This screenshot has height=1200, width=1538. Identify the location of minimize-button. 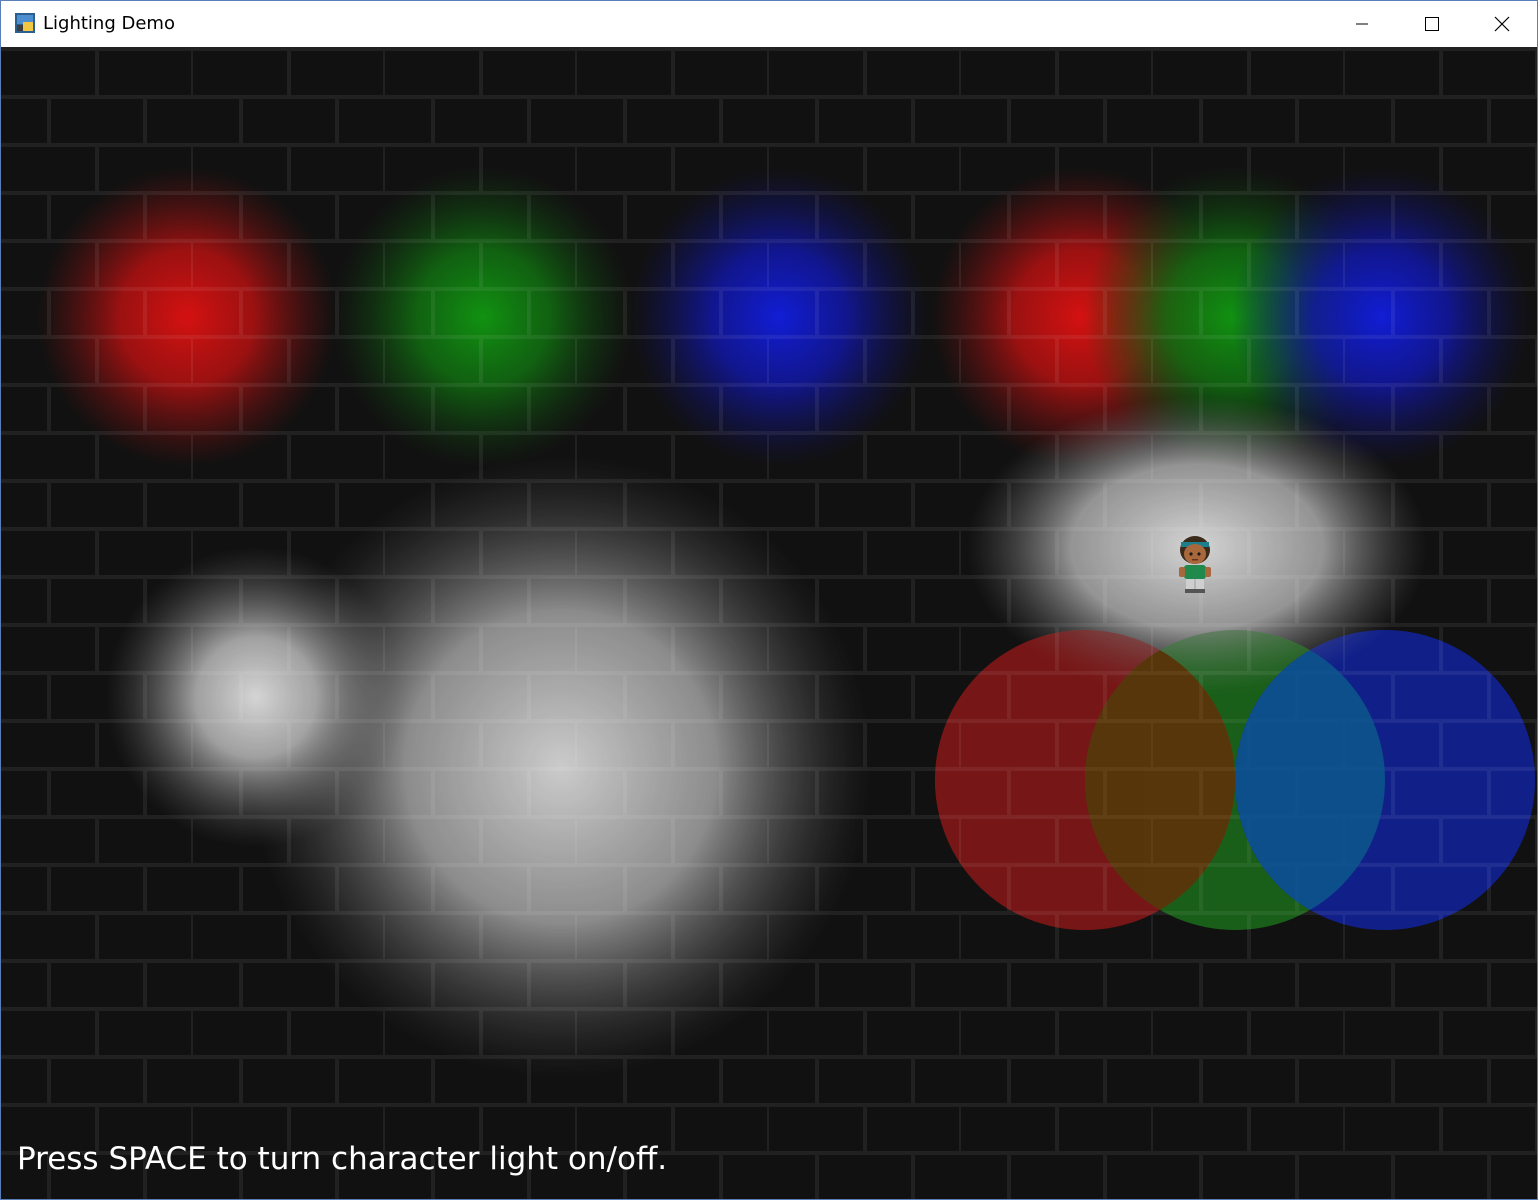
(1362, 24).